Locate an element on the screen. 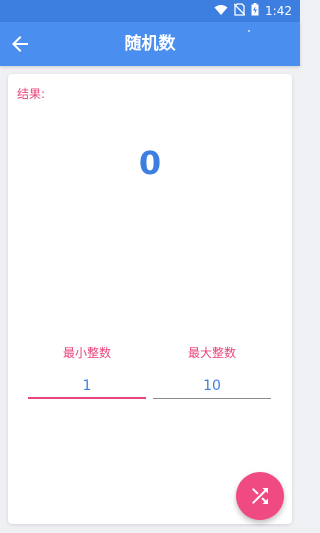 Image resolution: width=320 pixels, height=533 pixels. status-icons: 1:42 is located at coordinates (253, 11).